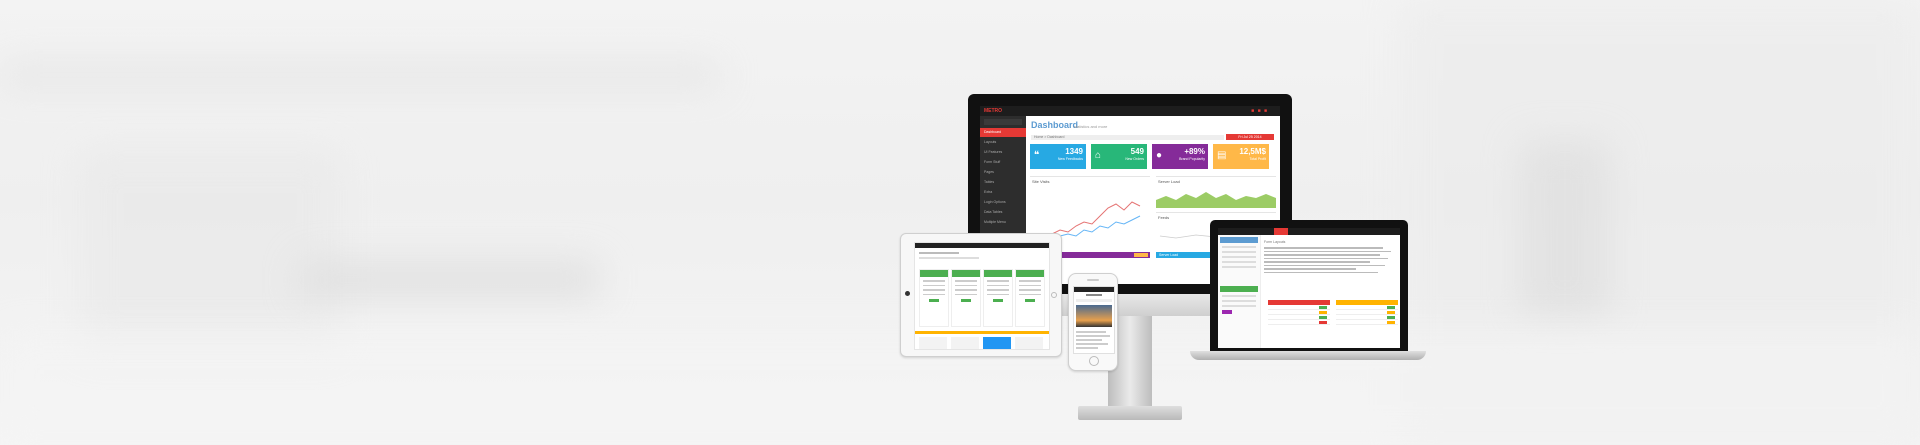 The image size is (1920, 445). I want to click on area-chart, so click(1216, 200).